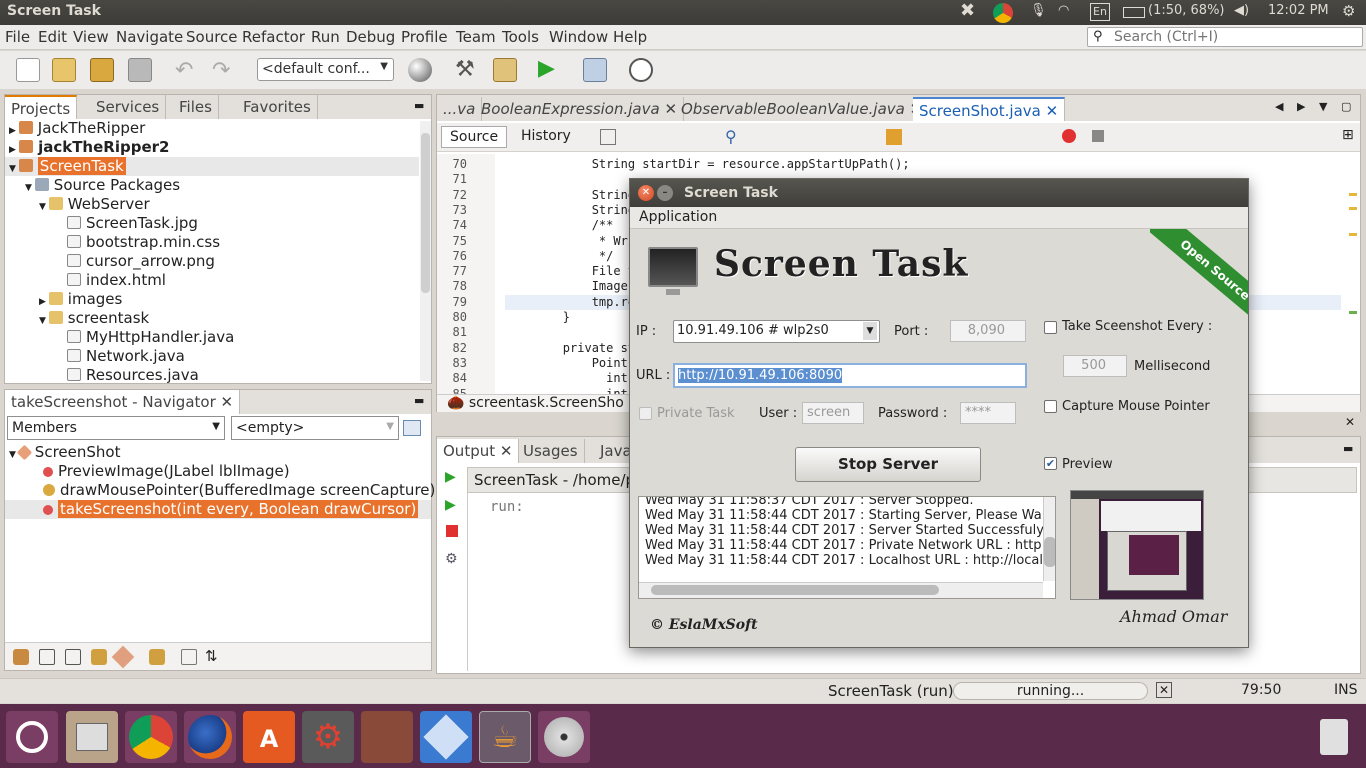 This screenshot has height=768, width=1366. I want to click on screenshot-interval-checkbox, so click(1050, 327).